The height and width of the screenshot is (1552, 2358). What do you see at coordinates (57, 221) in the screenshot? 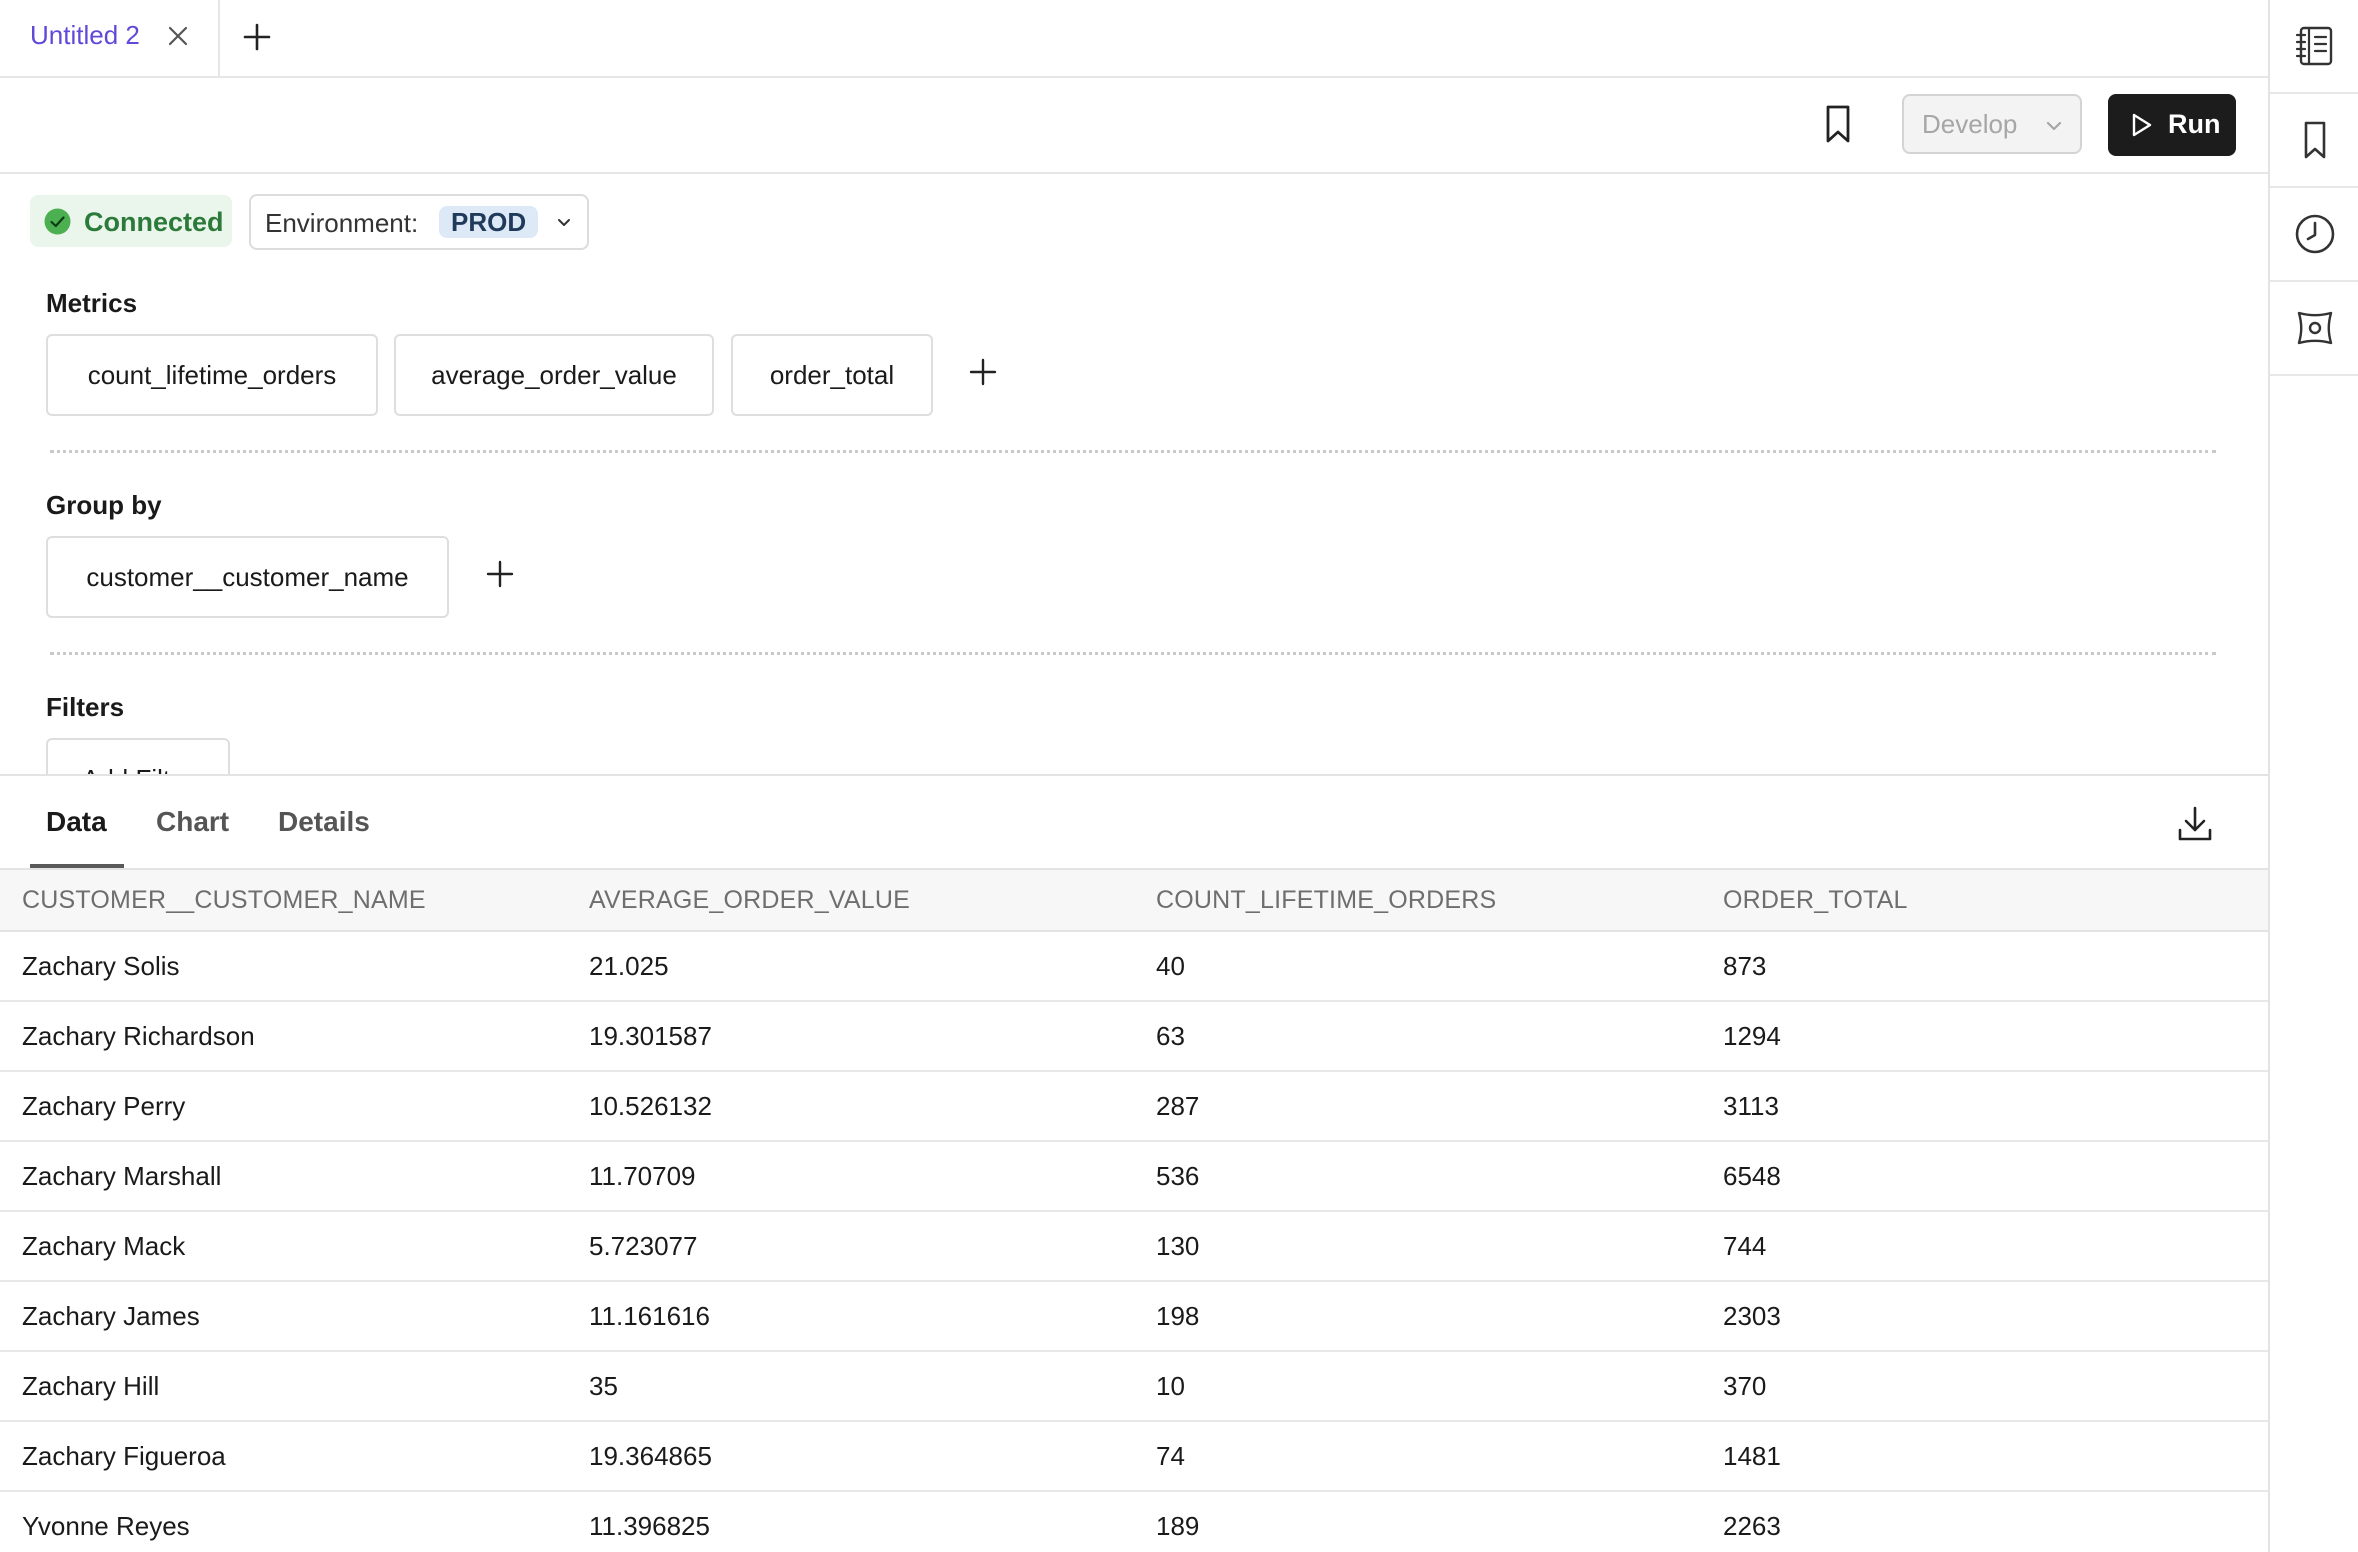
I see `check-circle-icon` at bounding box center [57, 221].